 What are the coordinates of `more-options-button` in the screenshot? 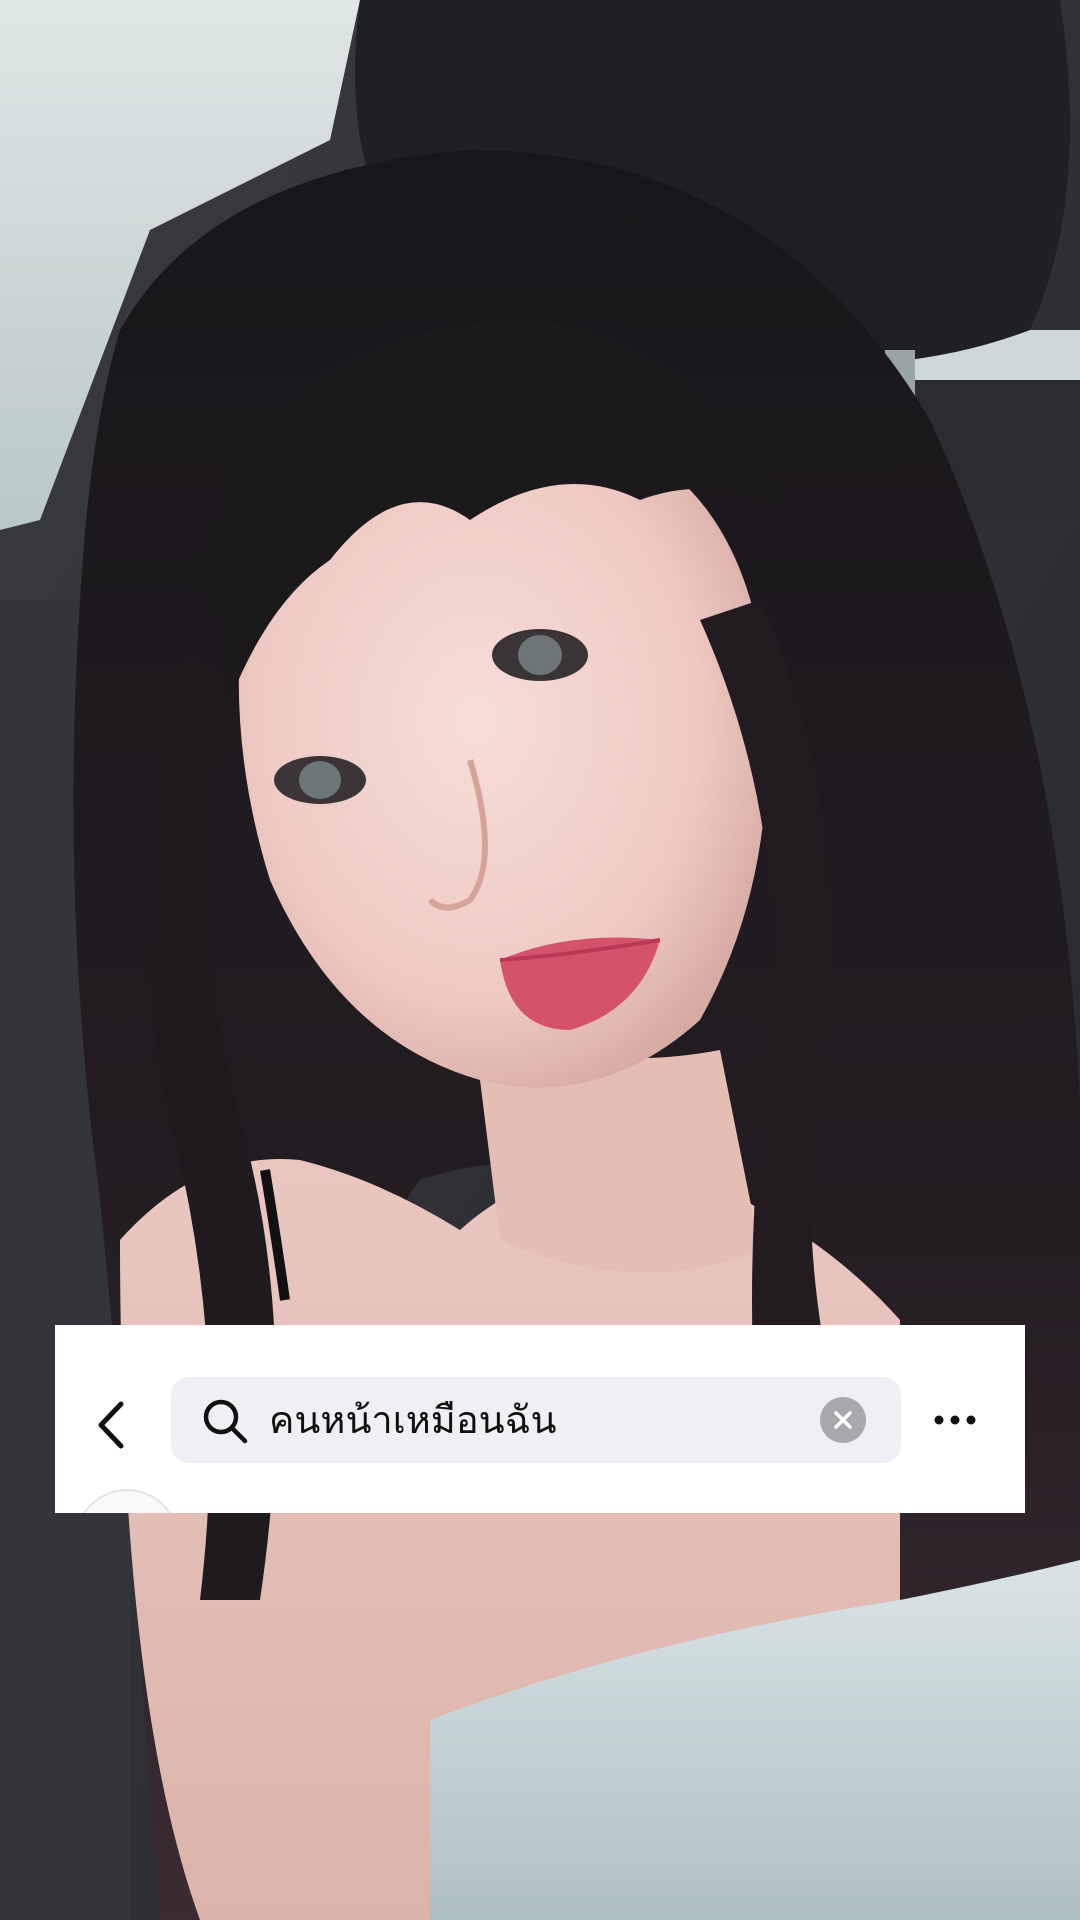 It's located at (955, 1420).